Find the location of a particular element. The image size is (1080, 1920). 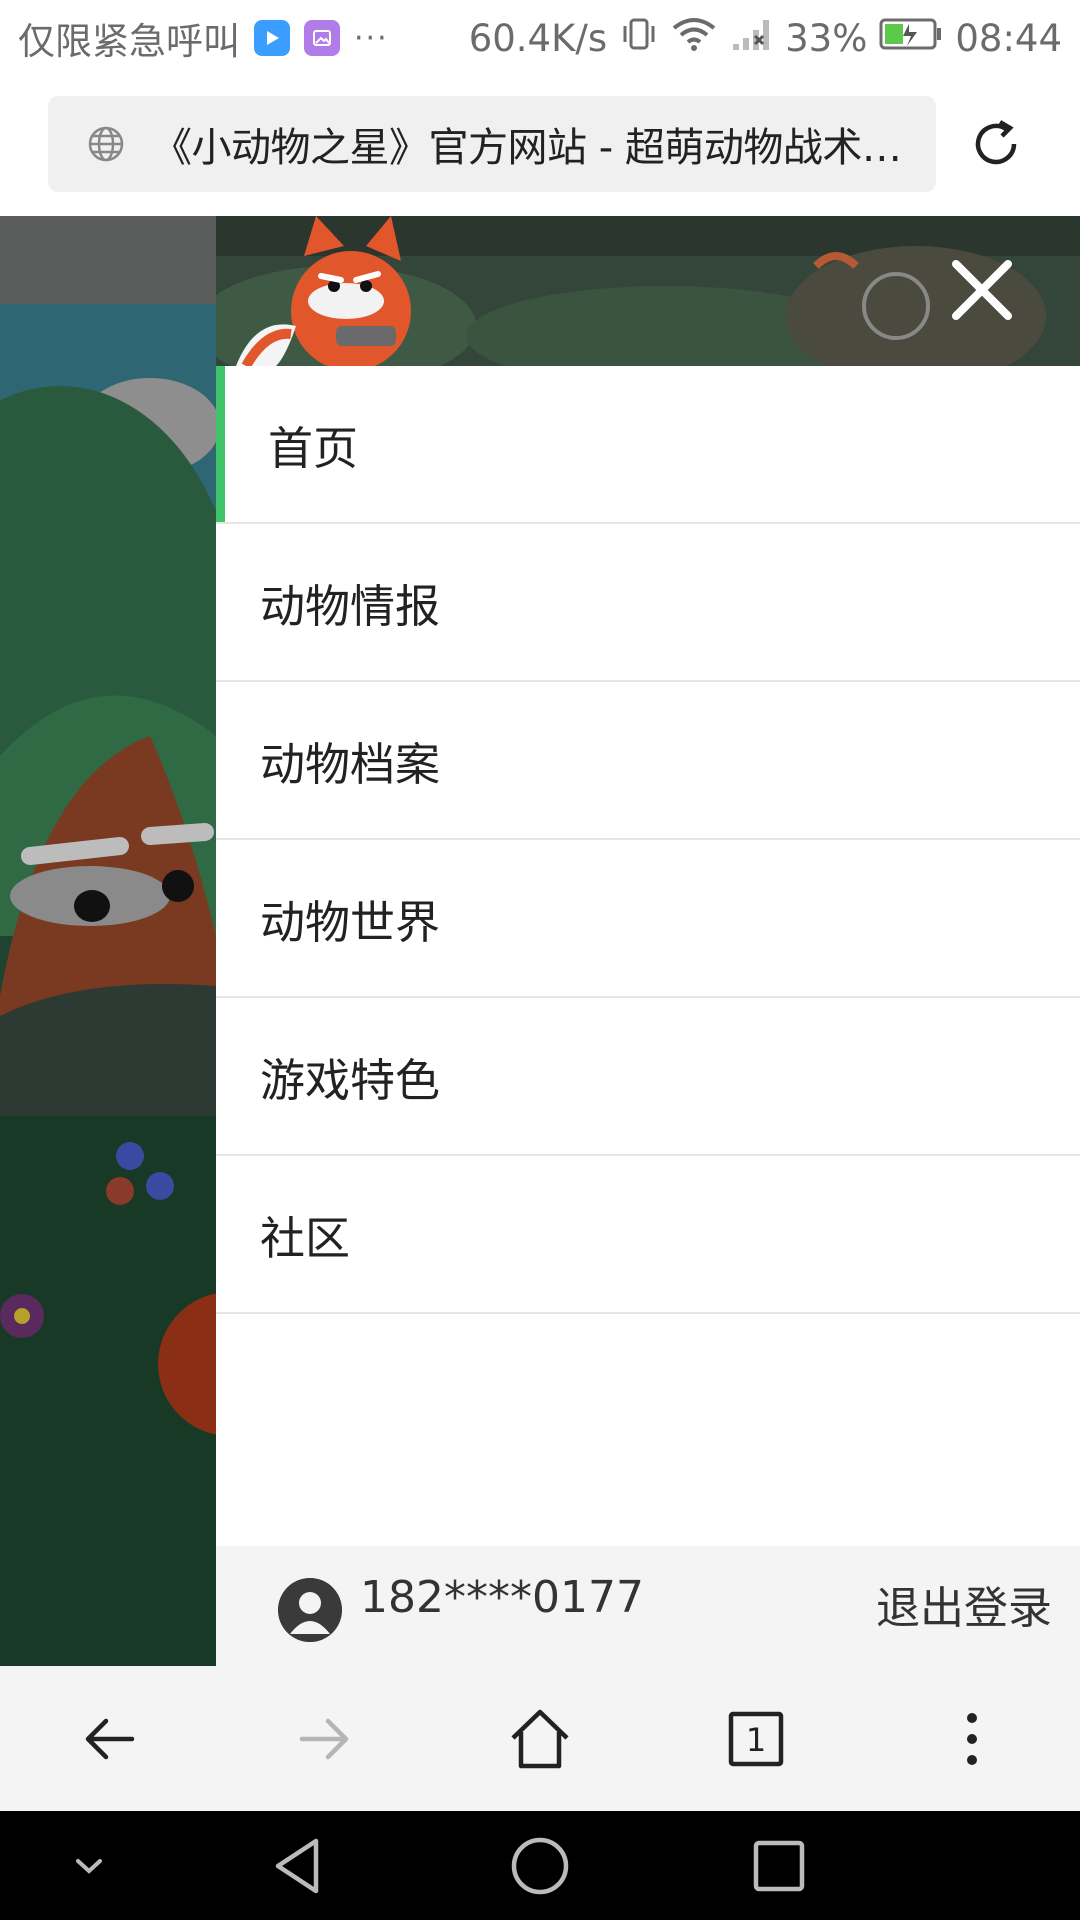

browser-toolbar: 1 is located at coordinates (540, 1738).